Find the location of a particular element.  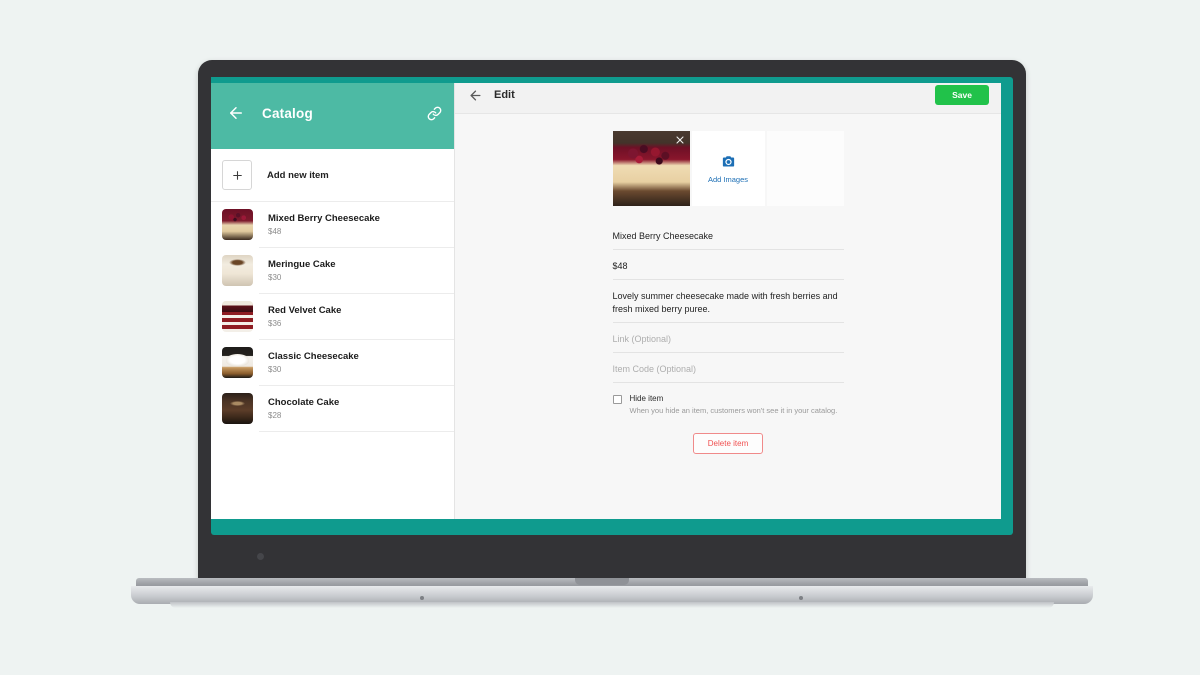

item-price: $48 is located at coordinates (275, 231).